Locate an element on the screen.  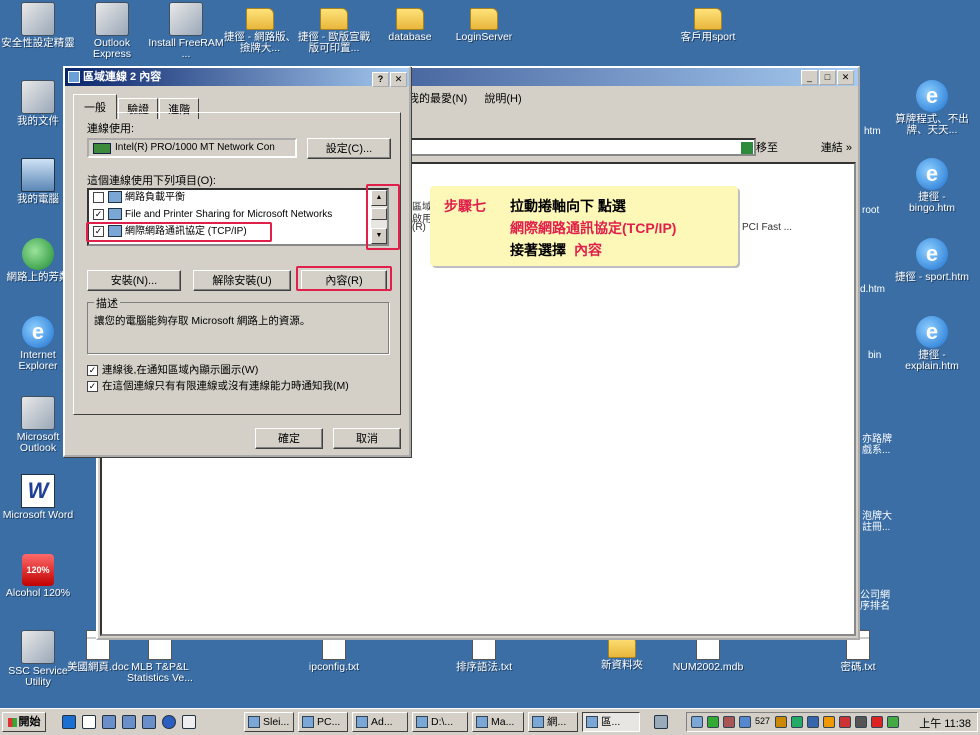
component-checkbox: ✓ is located at coordinates (98, 214).